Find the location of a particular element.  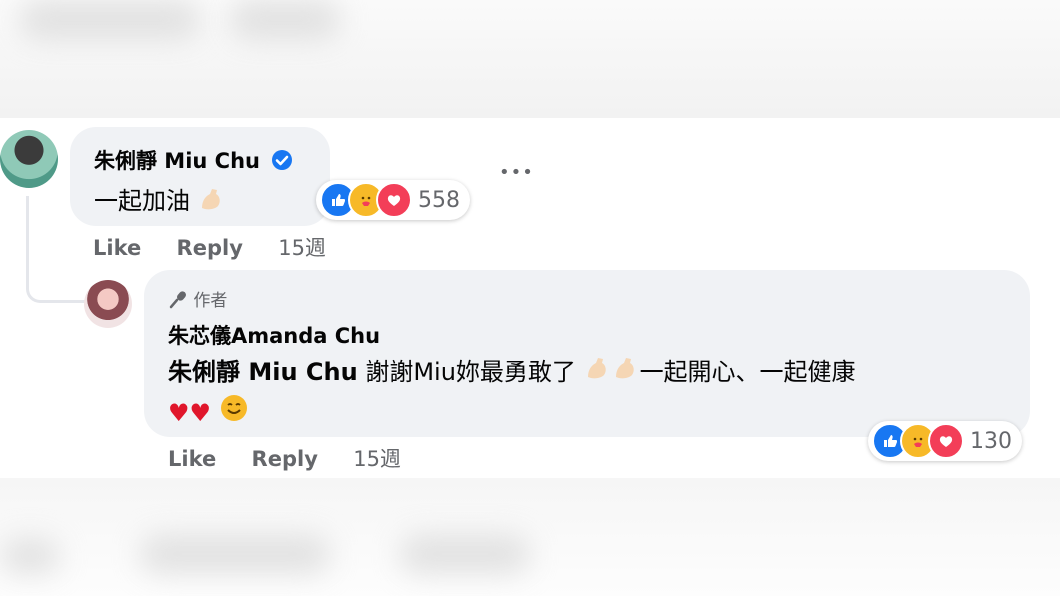

comment-actions: Like Reply 15週 is located at coordinates (223, 247).